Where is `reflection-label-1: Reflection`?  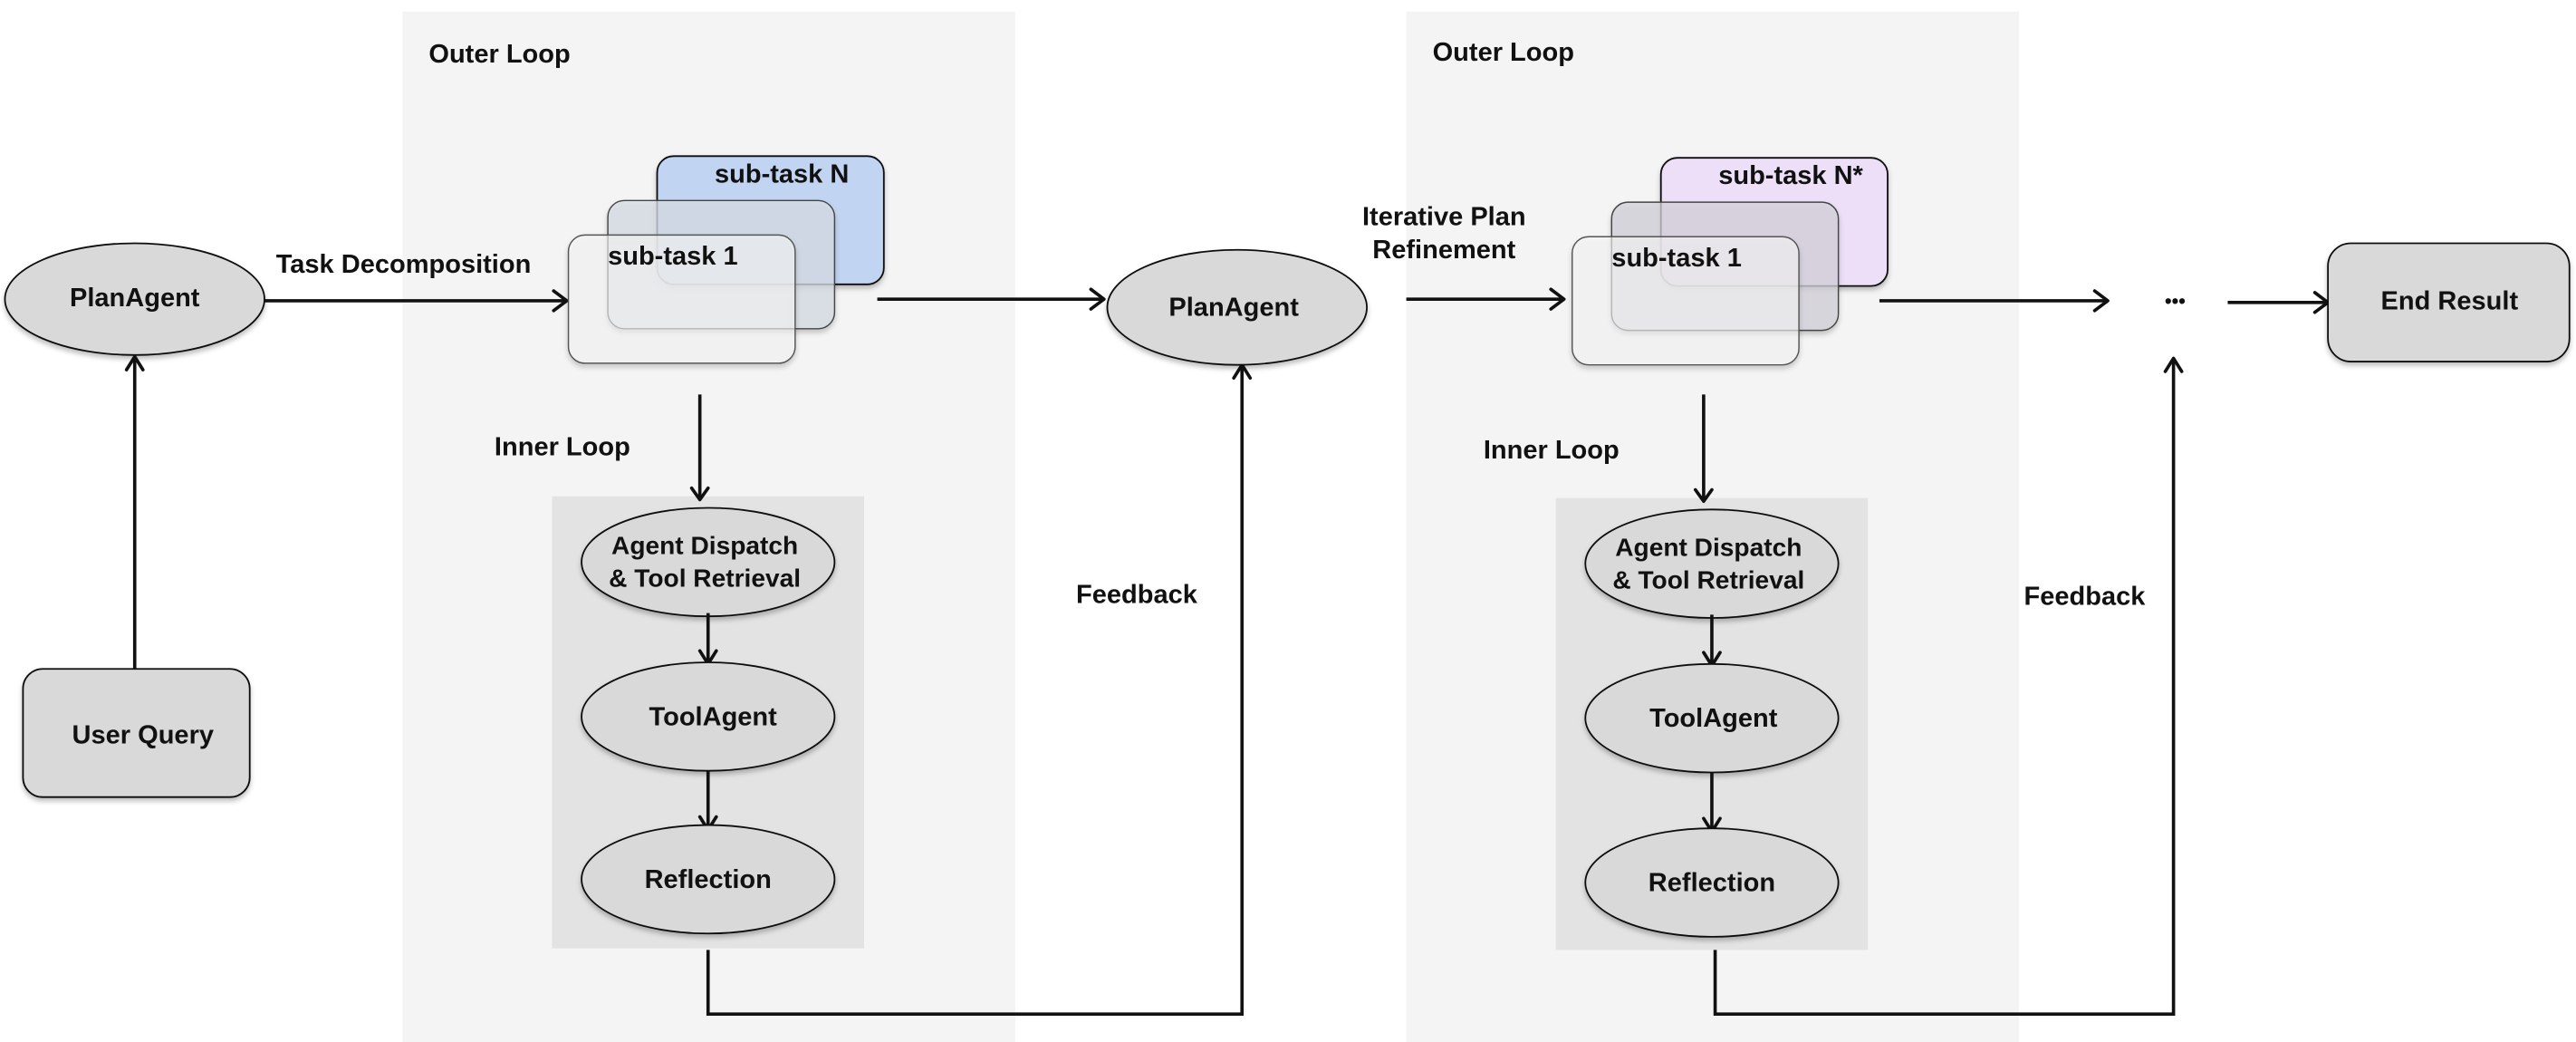
reflection-label-1: Reflection is located at coordinates (708, 879).